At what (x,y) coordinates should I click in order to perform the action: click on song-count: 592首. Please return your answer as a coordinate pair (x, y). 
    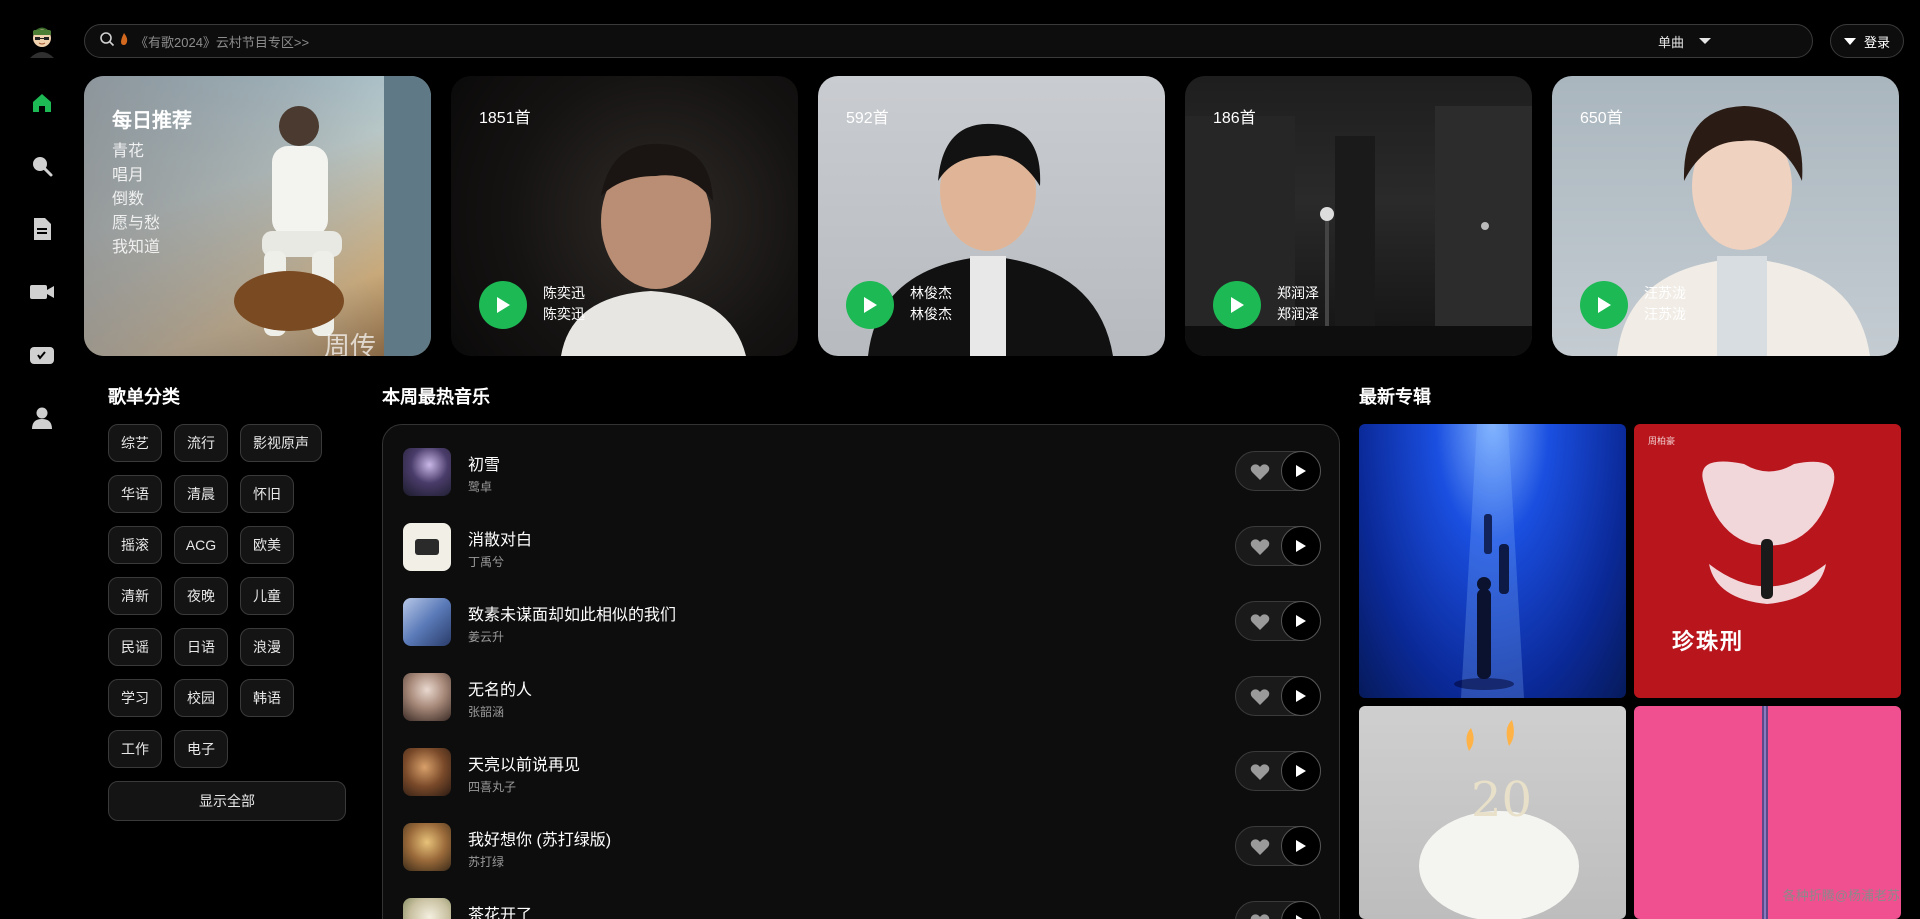
    Looking at the image, I should click on (867, 118).